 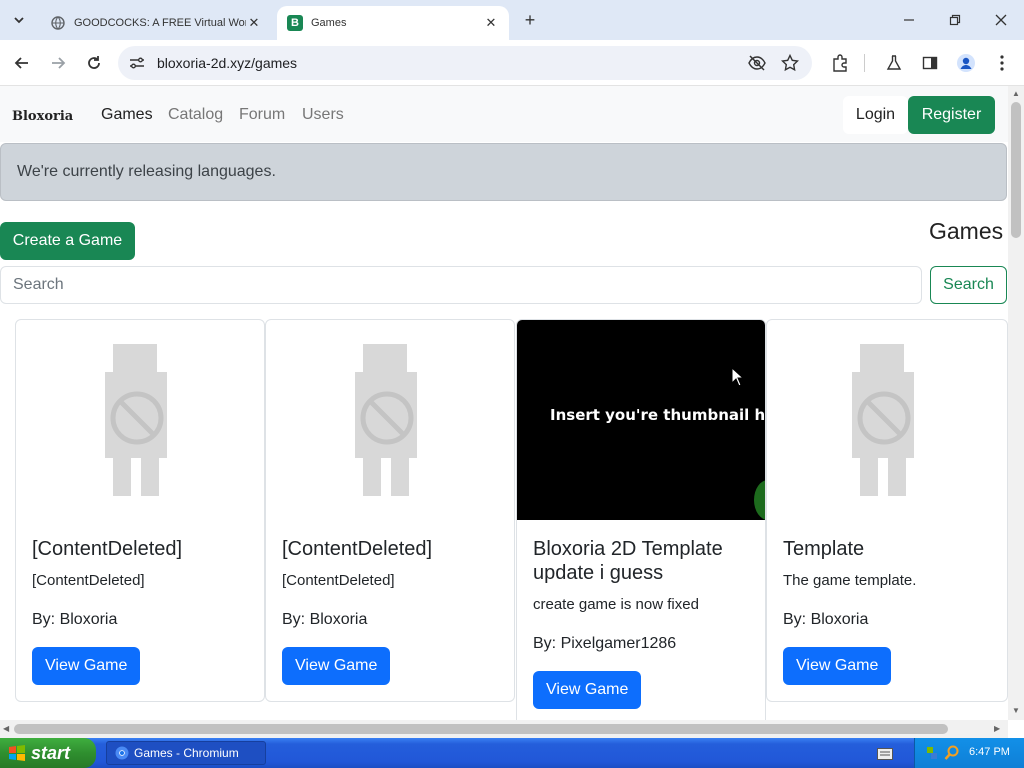 What do you see at coordinates (885, 753) in the screenshot?
I see `keyboard-icon` at bounding box center [885, 753].